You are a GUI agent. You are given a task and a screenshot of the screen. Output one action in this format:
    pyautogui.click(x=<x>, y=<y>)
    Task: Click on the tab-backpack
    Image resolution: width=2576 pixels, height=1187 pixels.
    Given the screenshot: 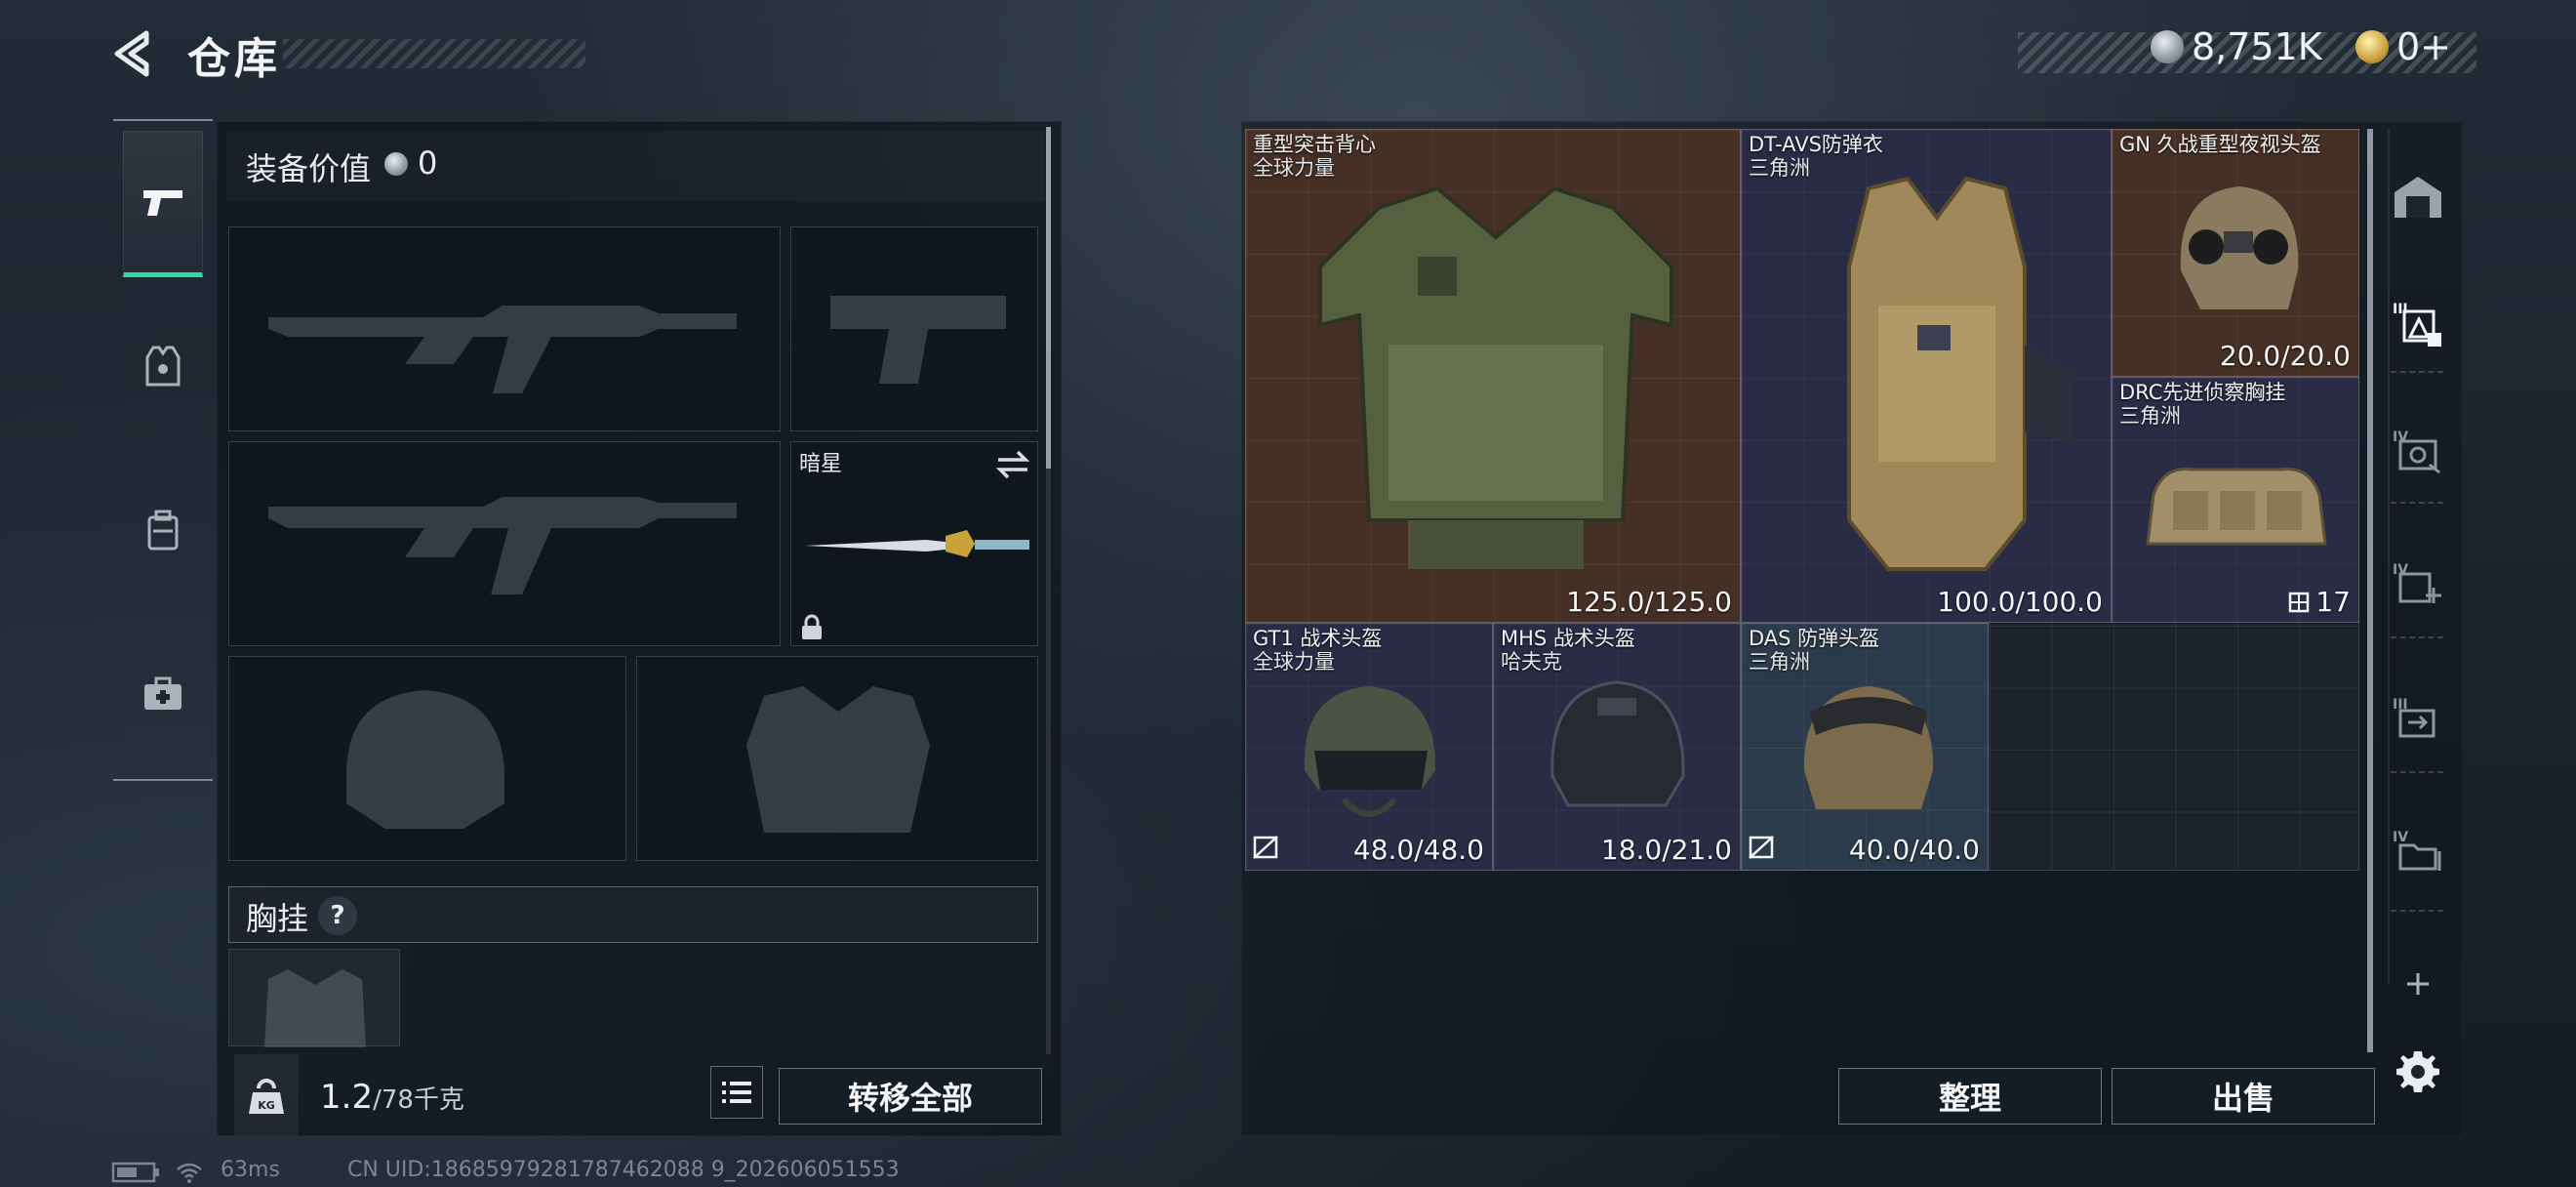 What is the action you would take?
    pyautogui.click(x=163, y=530)
    